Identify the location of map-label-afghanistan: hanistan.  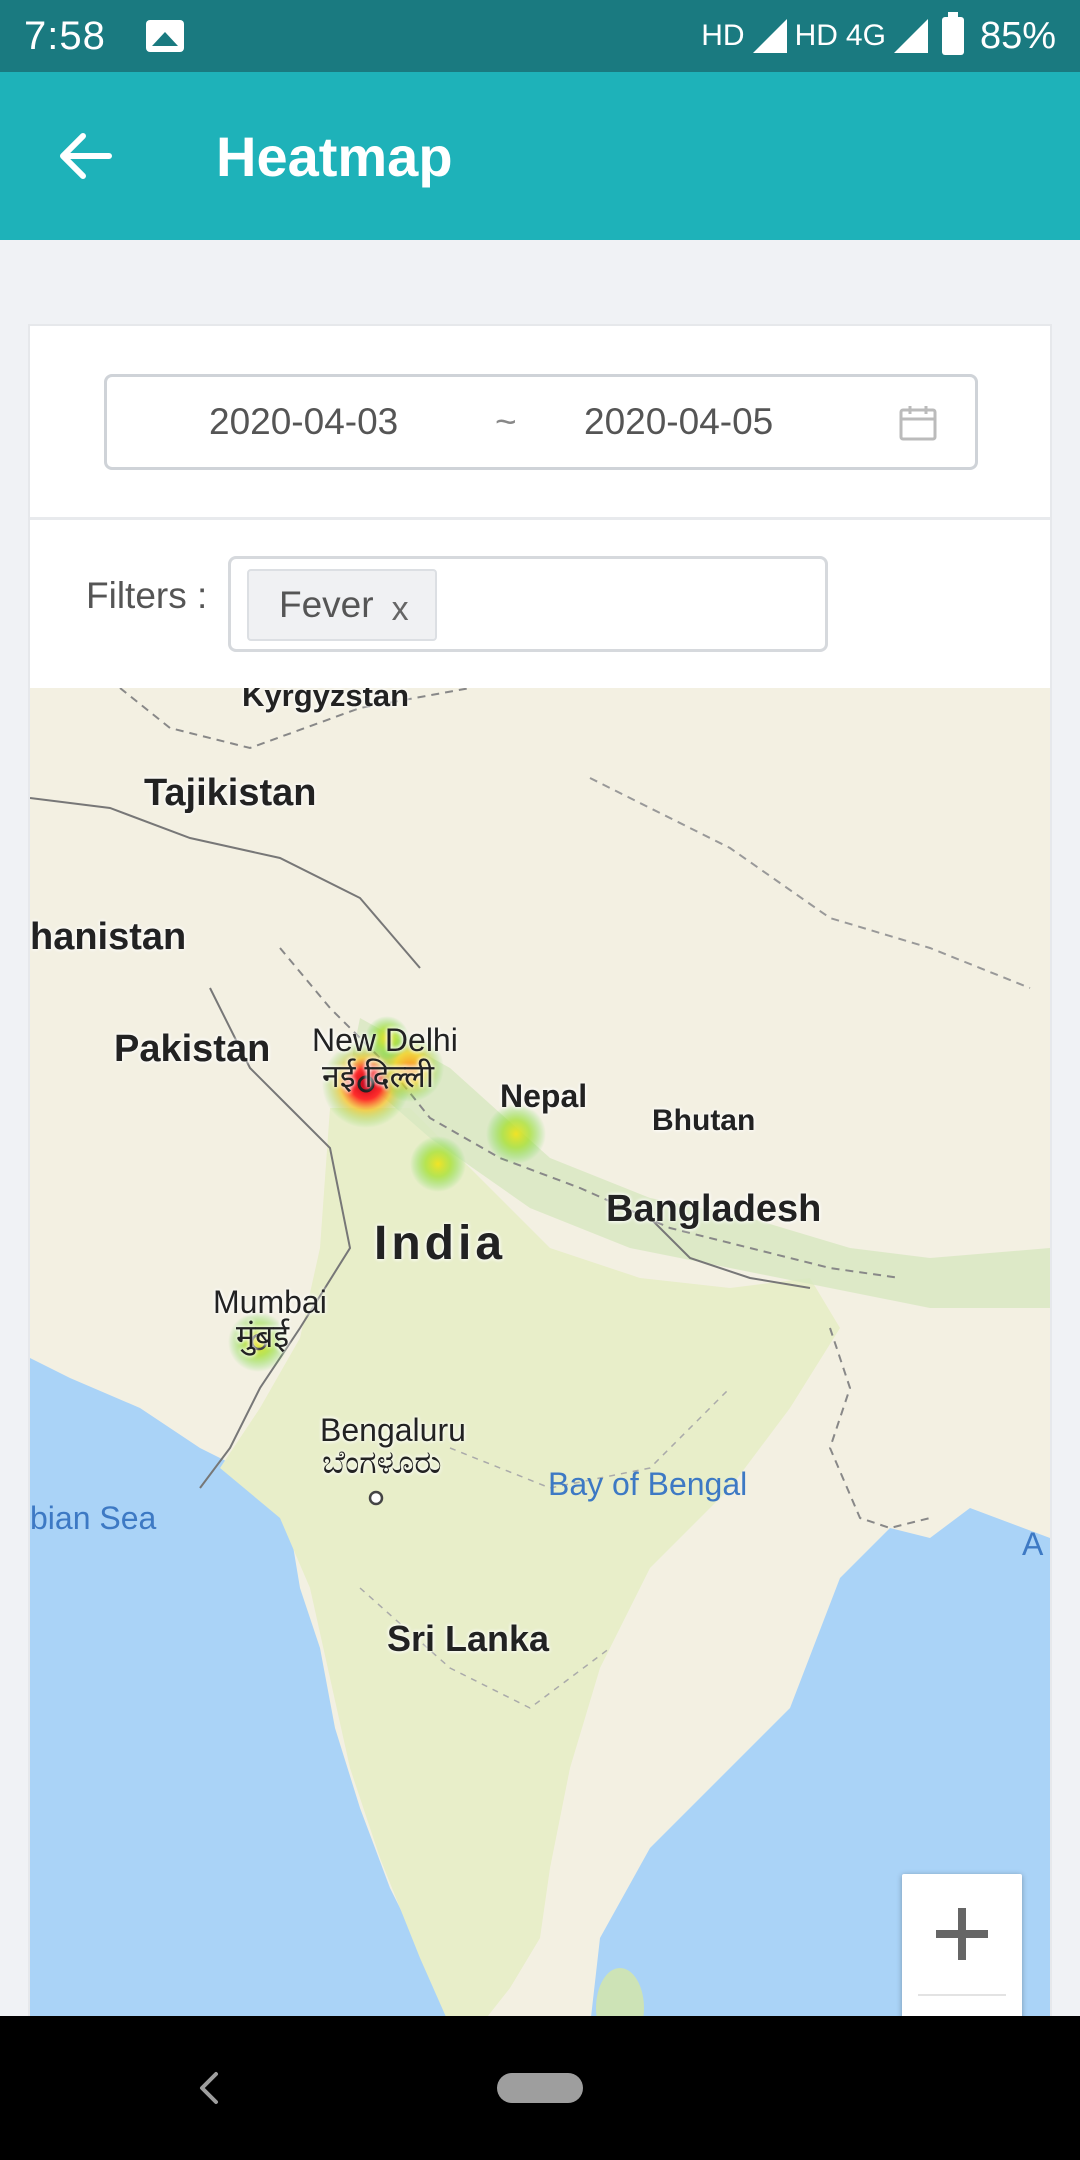
(108, 937).